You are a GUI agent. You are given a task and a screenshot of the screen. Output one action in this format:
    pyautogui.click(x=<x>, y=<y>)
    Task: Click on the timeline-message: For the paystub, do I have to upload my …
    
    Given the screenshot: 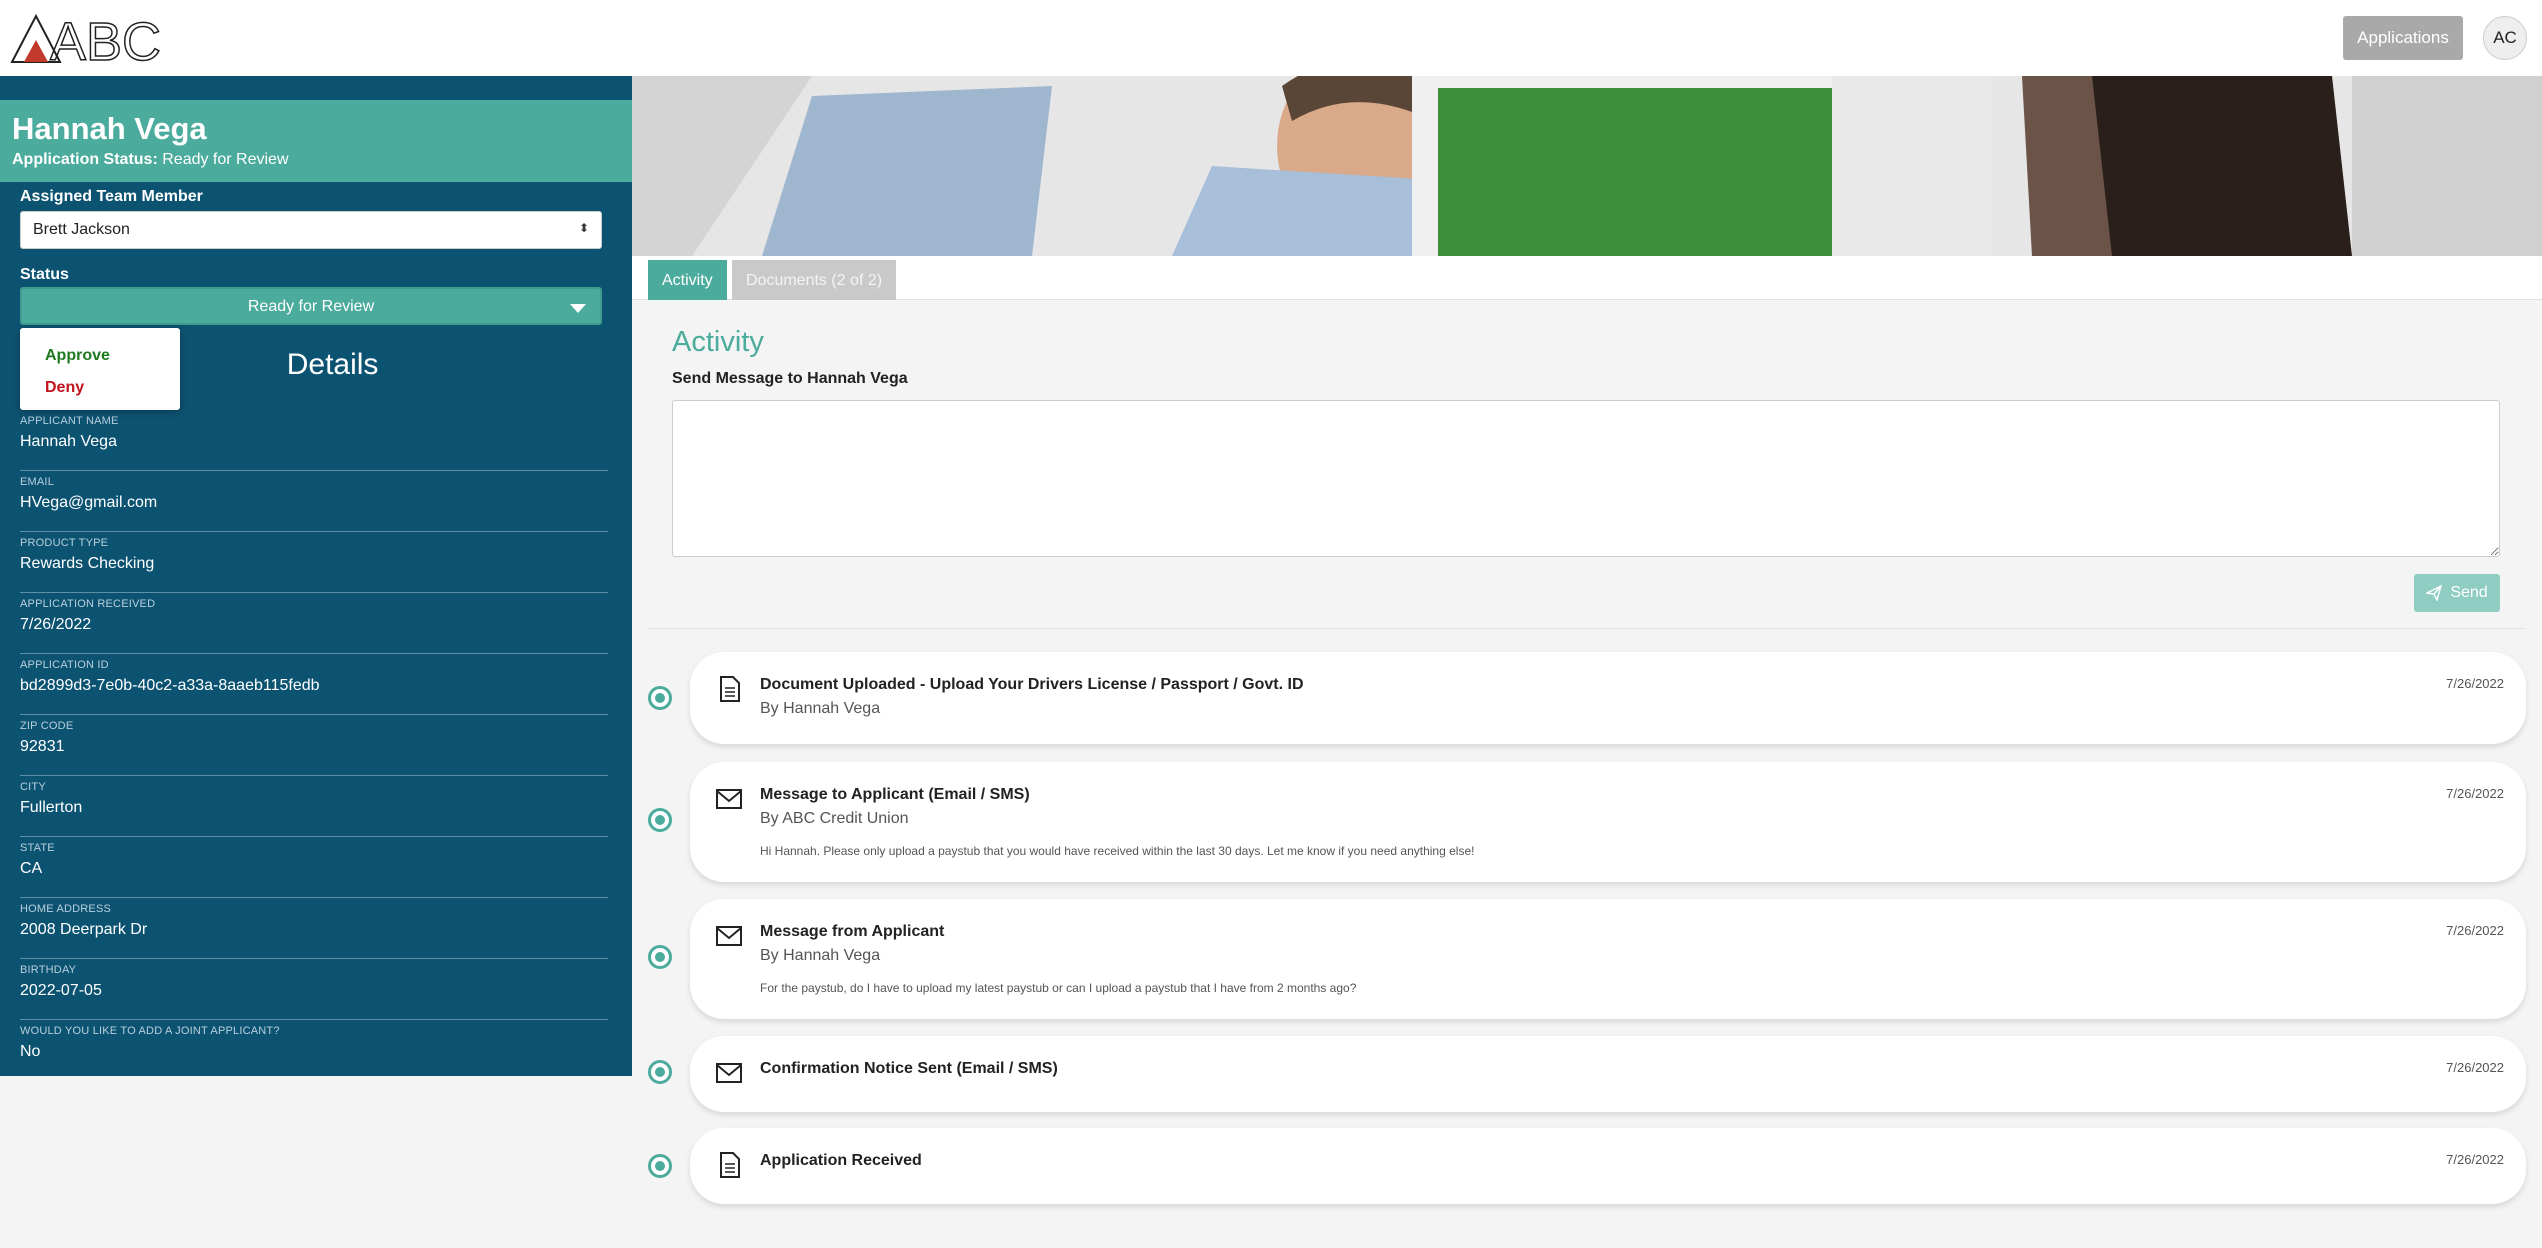 What is the action you would take?
    pyautogui.click(x=1058, y=988)
    